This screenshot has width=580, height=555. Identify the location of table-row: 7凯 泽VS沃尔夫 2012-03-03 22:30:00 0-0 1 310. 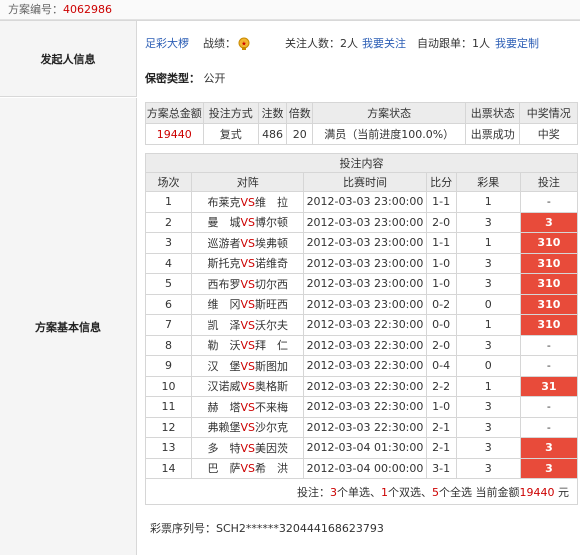
(361, 325).